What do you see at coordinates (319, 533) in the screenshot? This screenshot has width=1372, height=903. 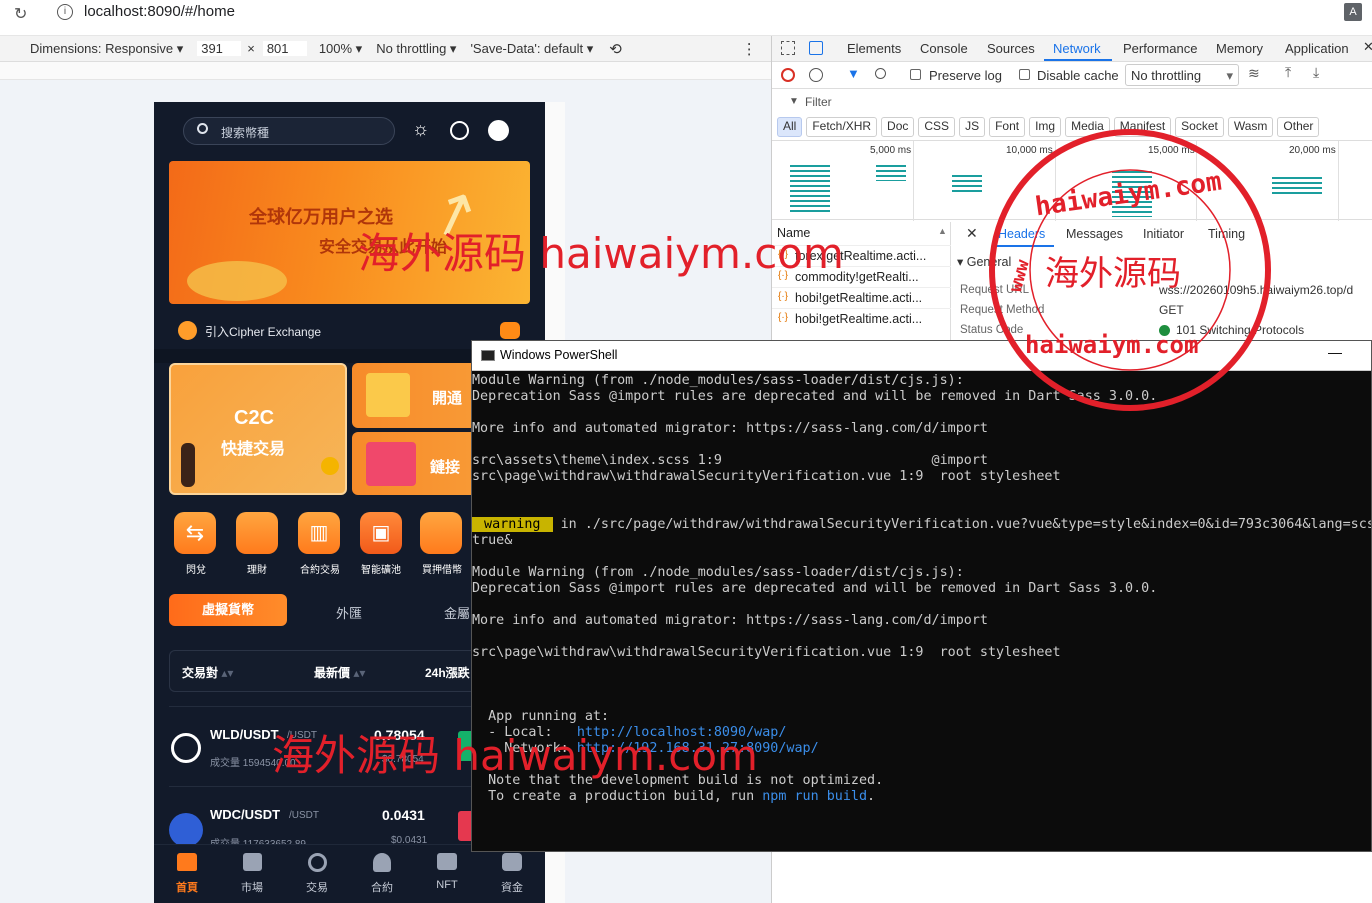 I see `bar-chart-icon: ▥` at bounding box center [319, 533].